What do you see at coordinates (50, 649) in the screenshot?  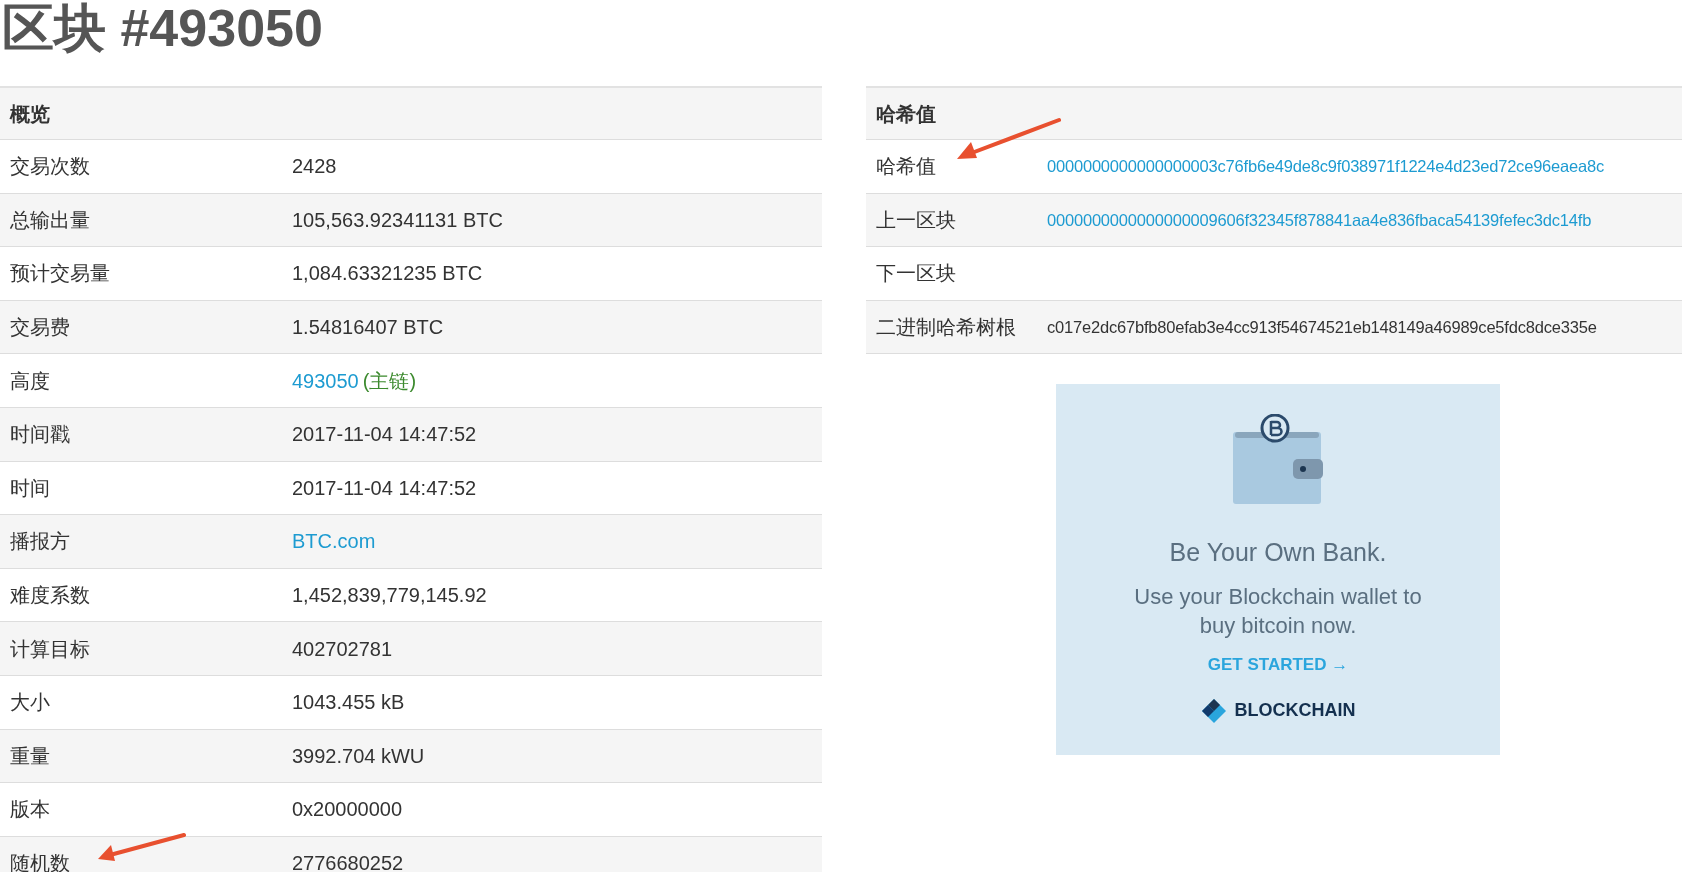 I see `row-label: 计算目标` at bounding box center [50, 649].